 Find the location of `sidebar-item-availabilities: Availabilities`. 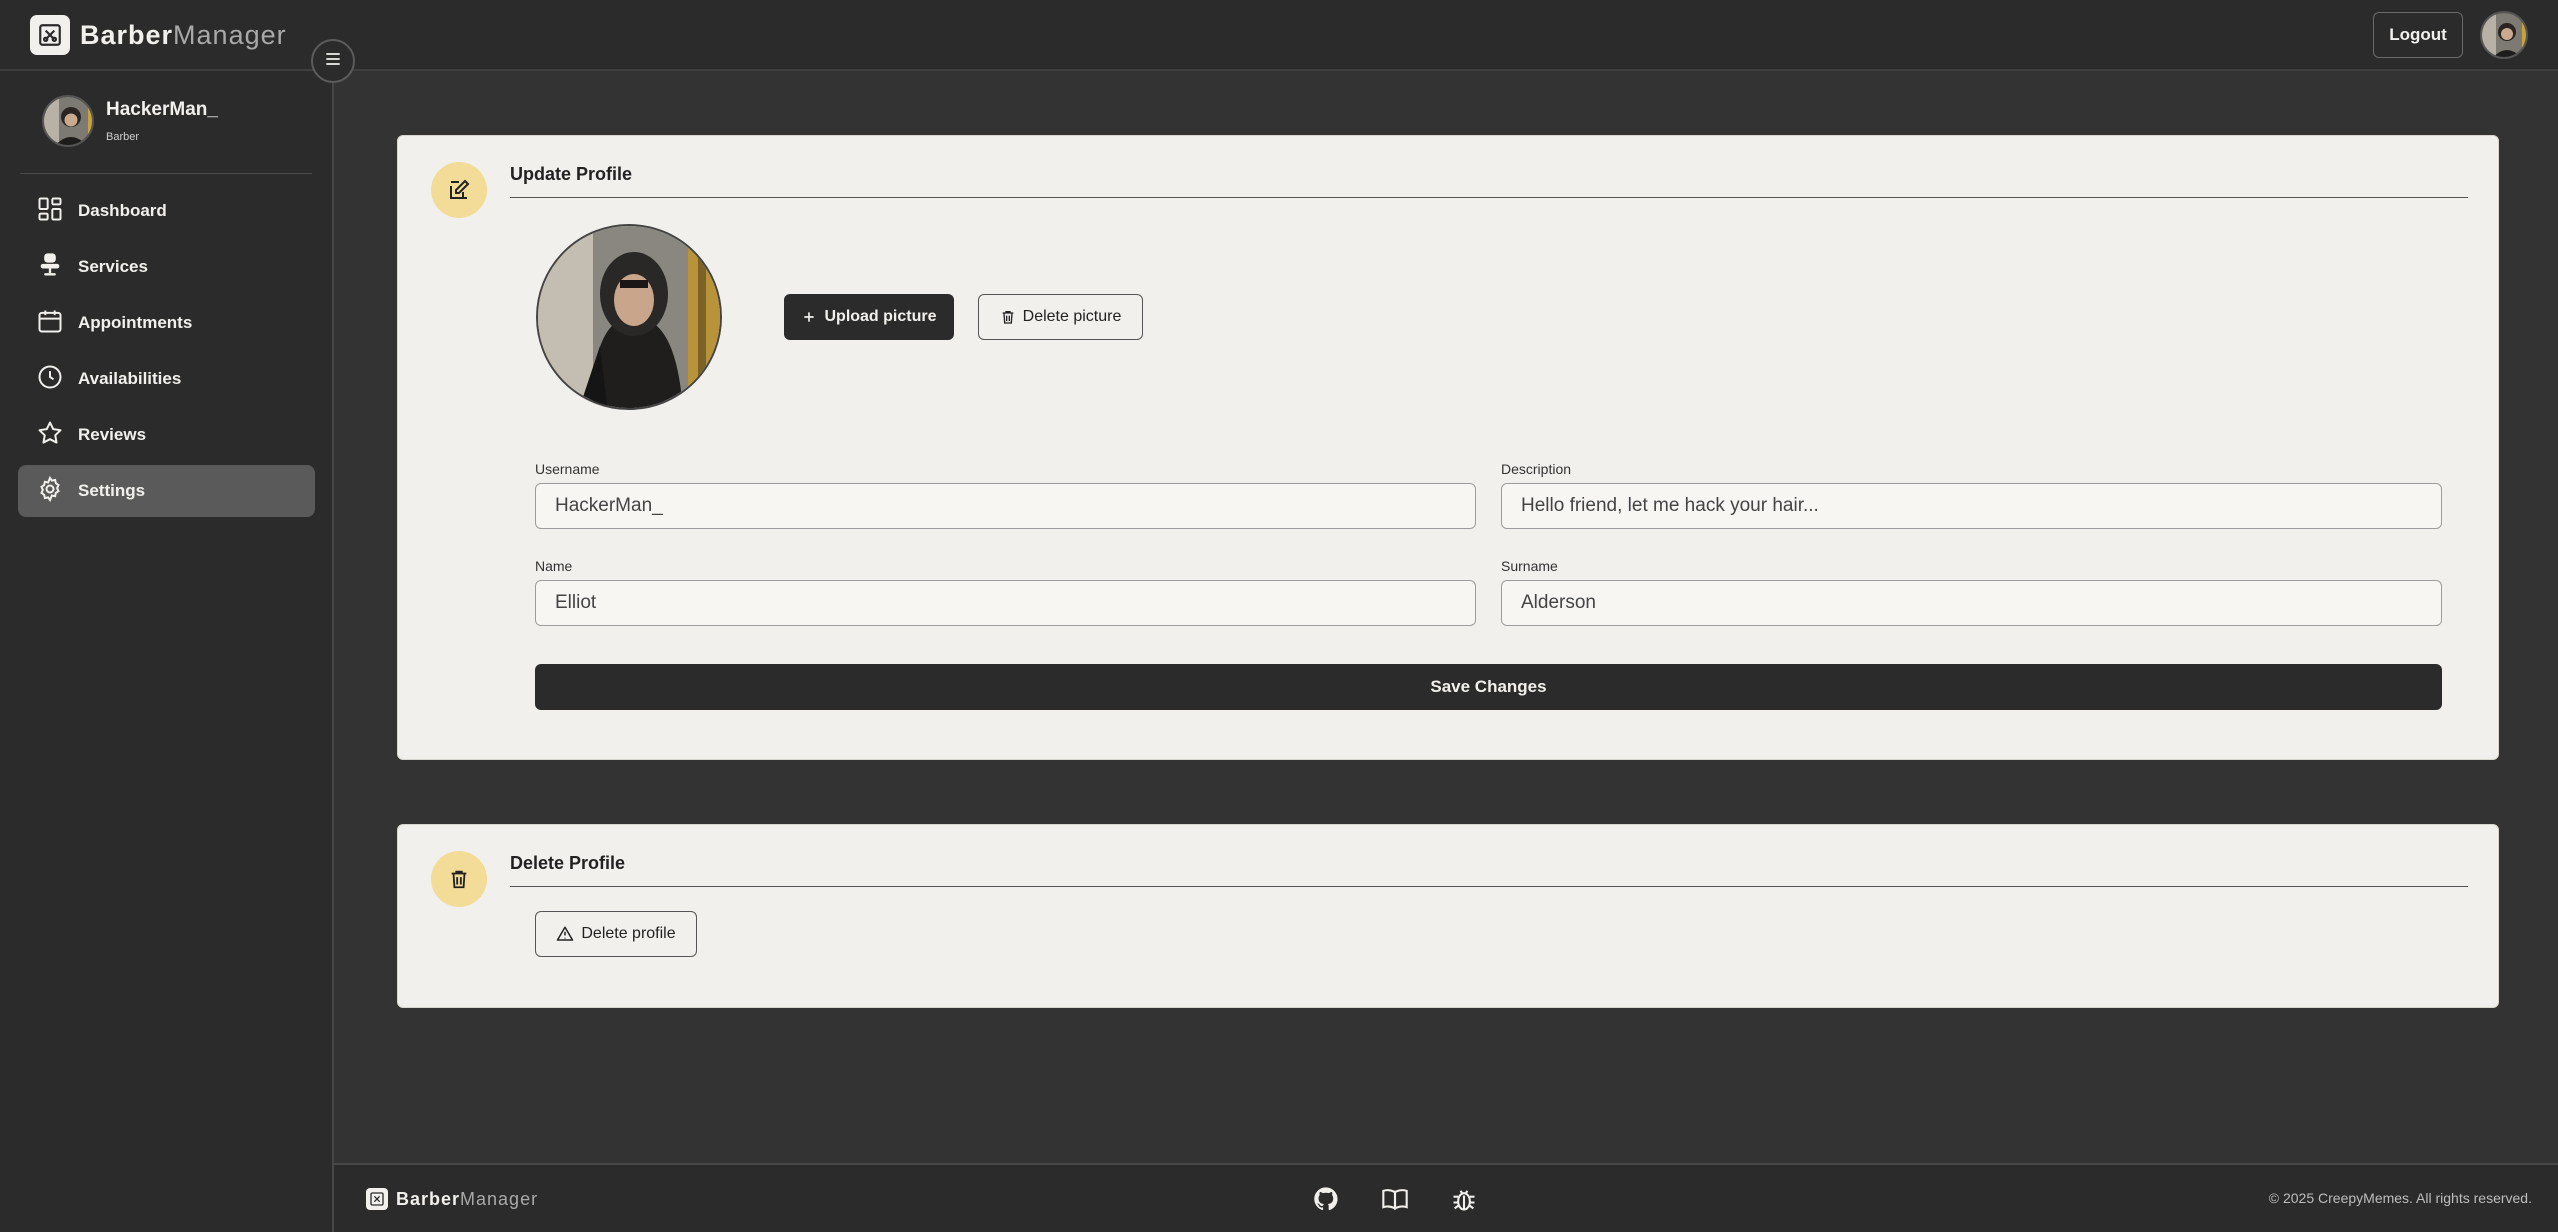

sidebar-item-availabilities: Availabilities is located at coordinates (166, 379).